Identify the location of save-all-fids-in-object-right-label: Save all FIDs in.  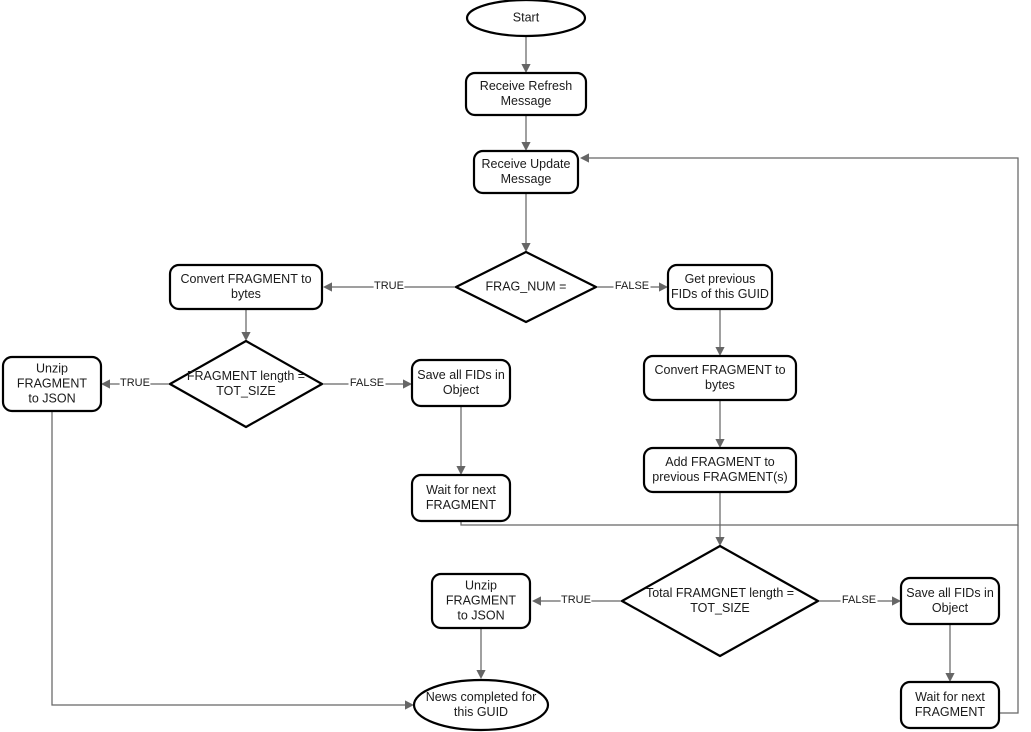
(950, 593).